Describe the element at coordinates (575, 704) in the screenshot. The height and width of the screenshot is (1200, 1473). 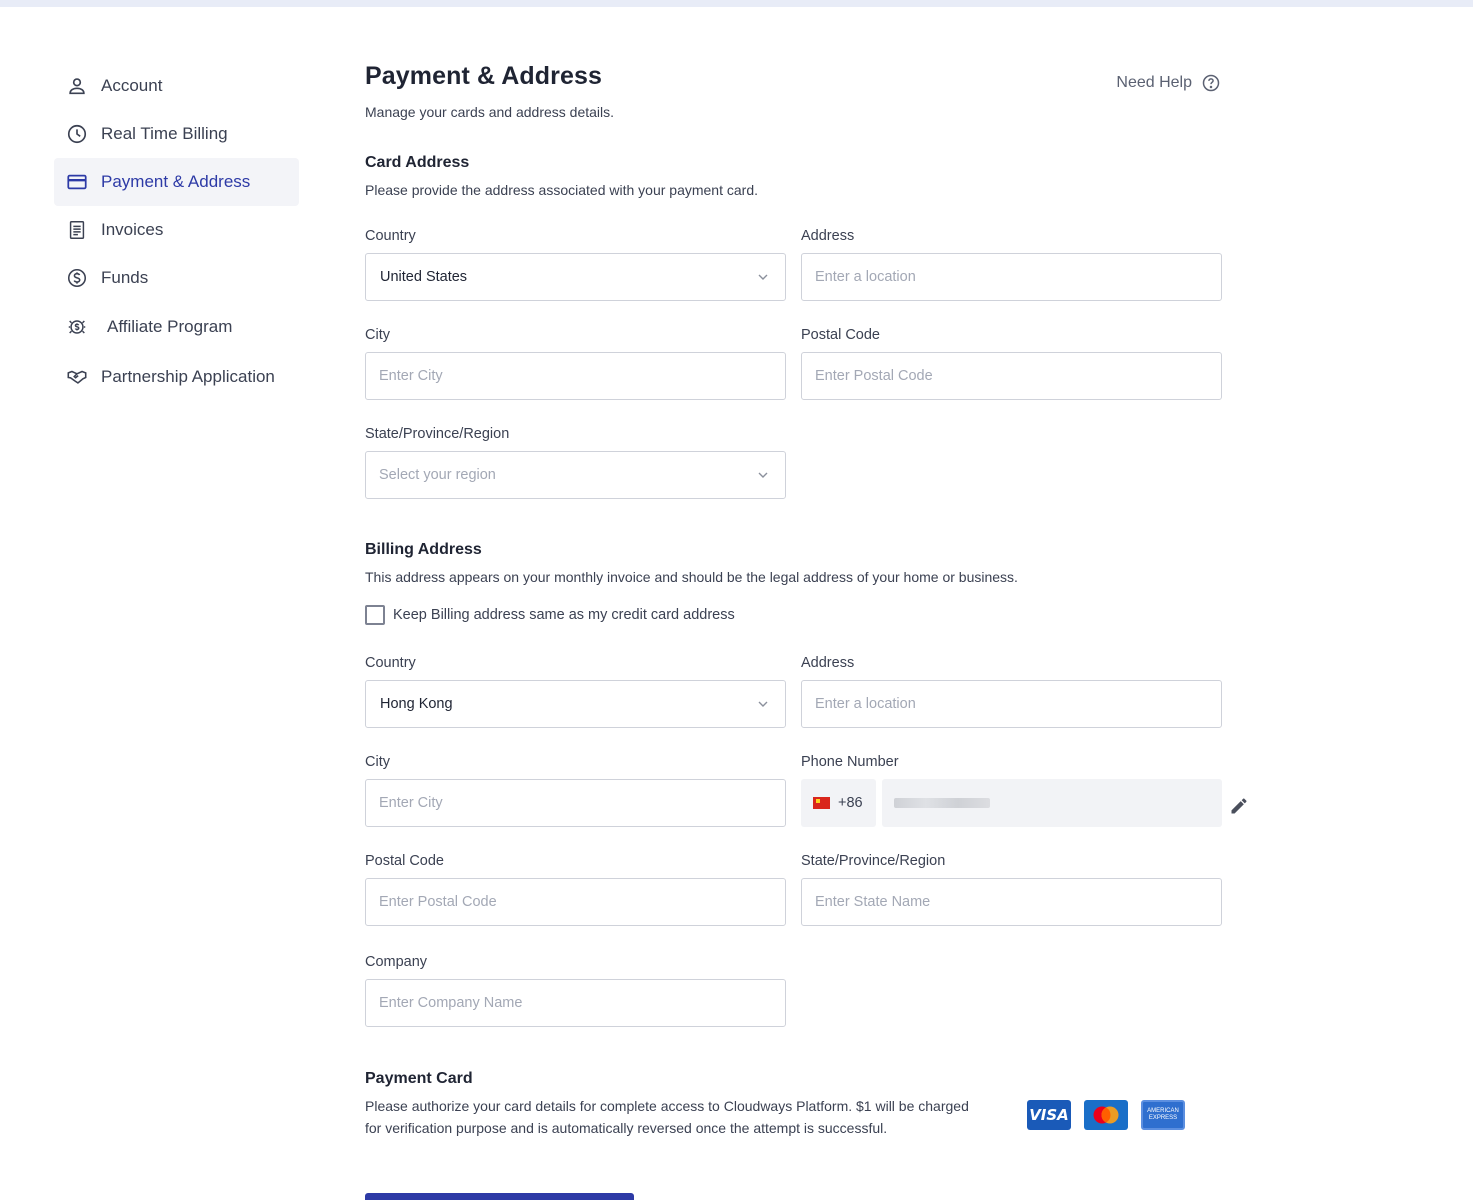
I see `billing-country-select: Hong Kong` at that location.